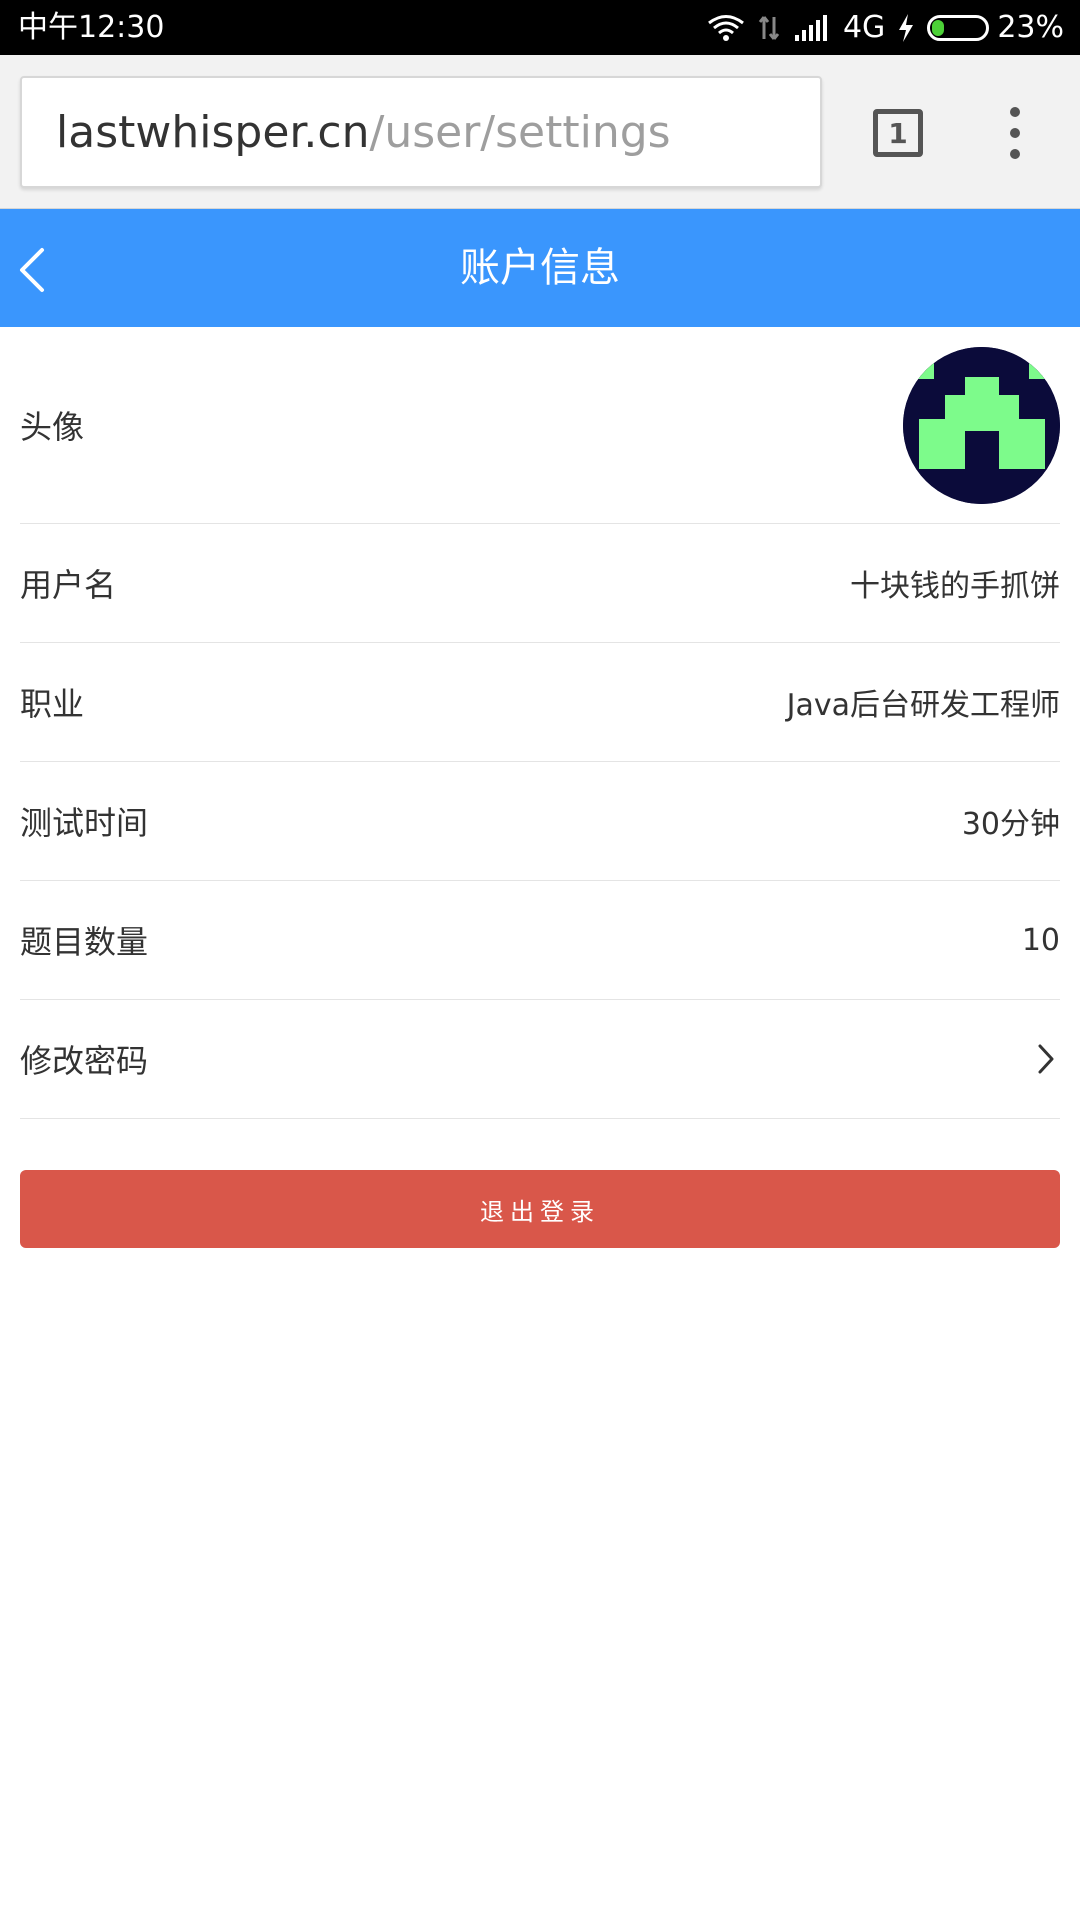 Image resolution: width=1080 pixels, height=1920 pixels. What do you see at coordinates (769, 28) in the screenshot?
I see `data-arrows-icon` at bounding box center [769, 28].